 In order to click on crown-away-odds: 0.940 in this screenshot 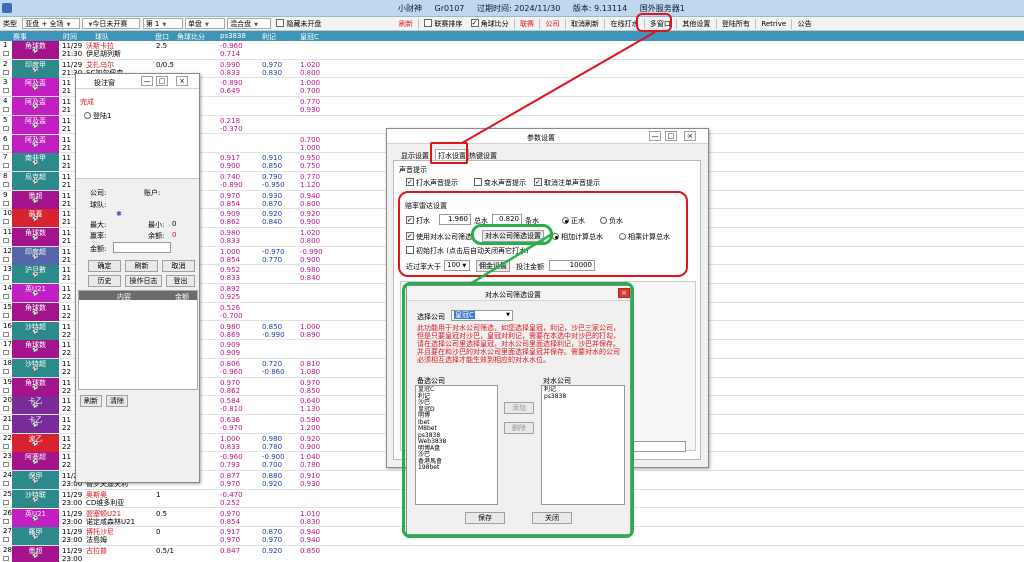, I will do `click(310, 540)`.